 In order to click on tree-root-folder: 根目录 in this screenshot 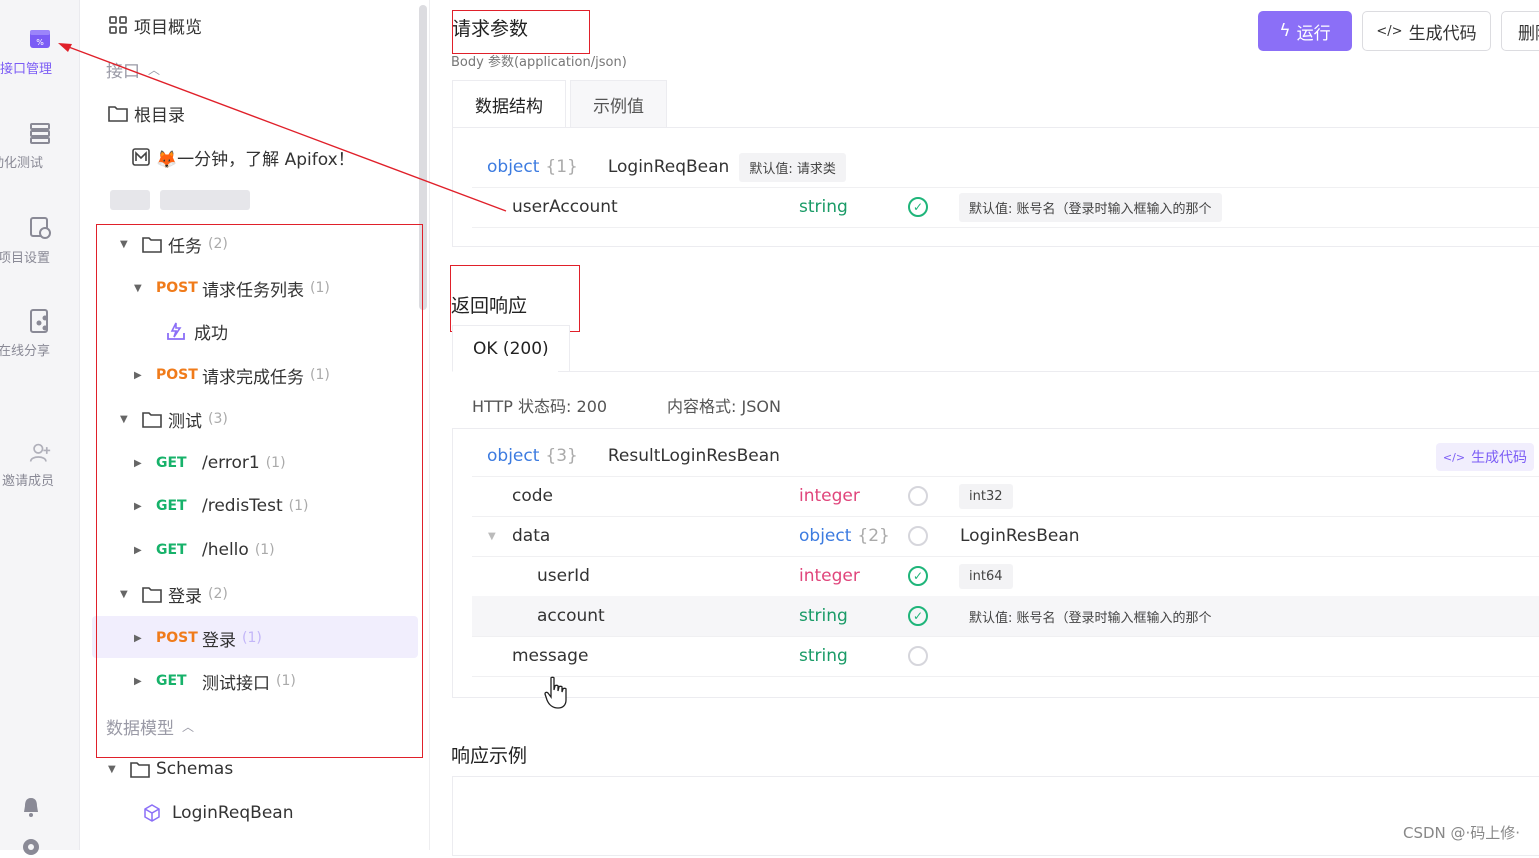, I will do `click(146, 113)`.